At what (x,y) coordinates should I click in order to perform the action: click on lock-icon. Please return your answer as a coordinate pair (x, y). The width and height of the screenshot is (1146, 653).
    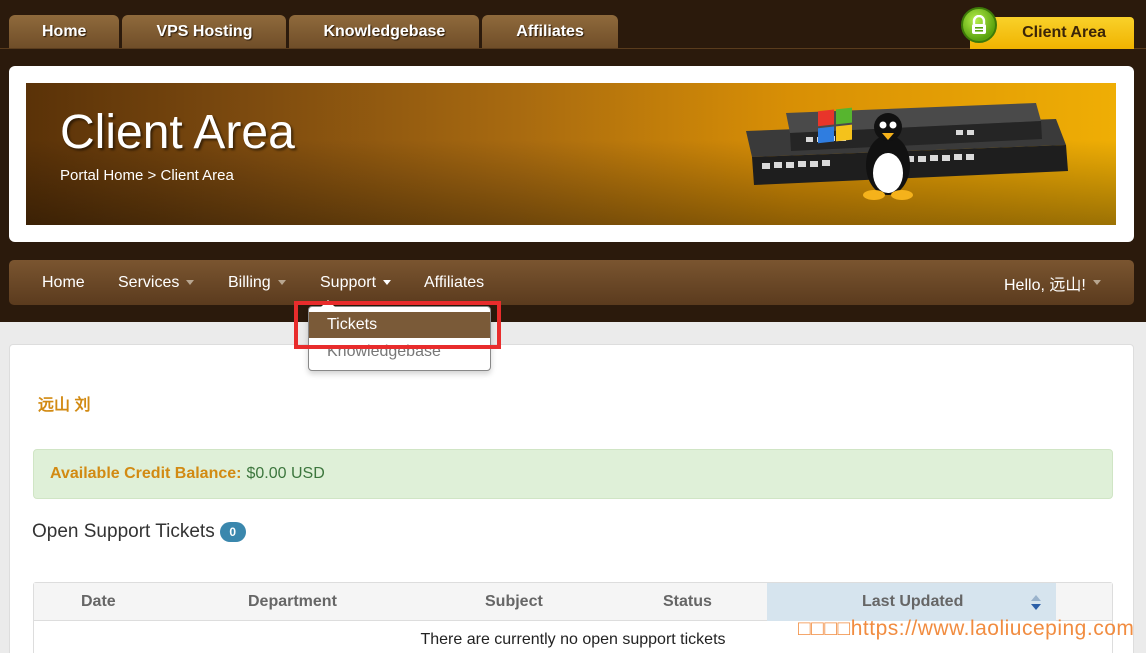
    Looking at the image, I should click on (979, 25).